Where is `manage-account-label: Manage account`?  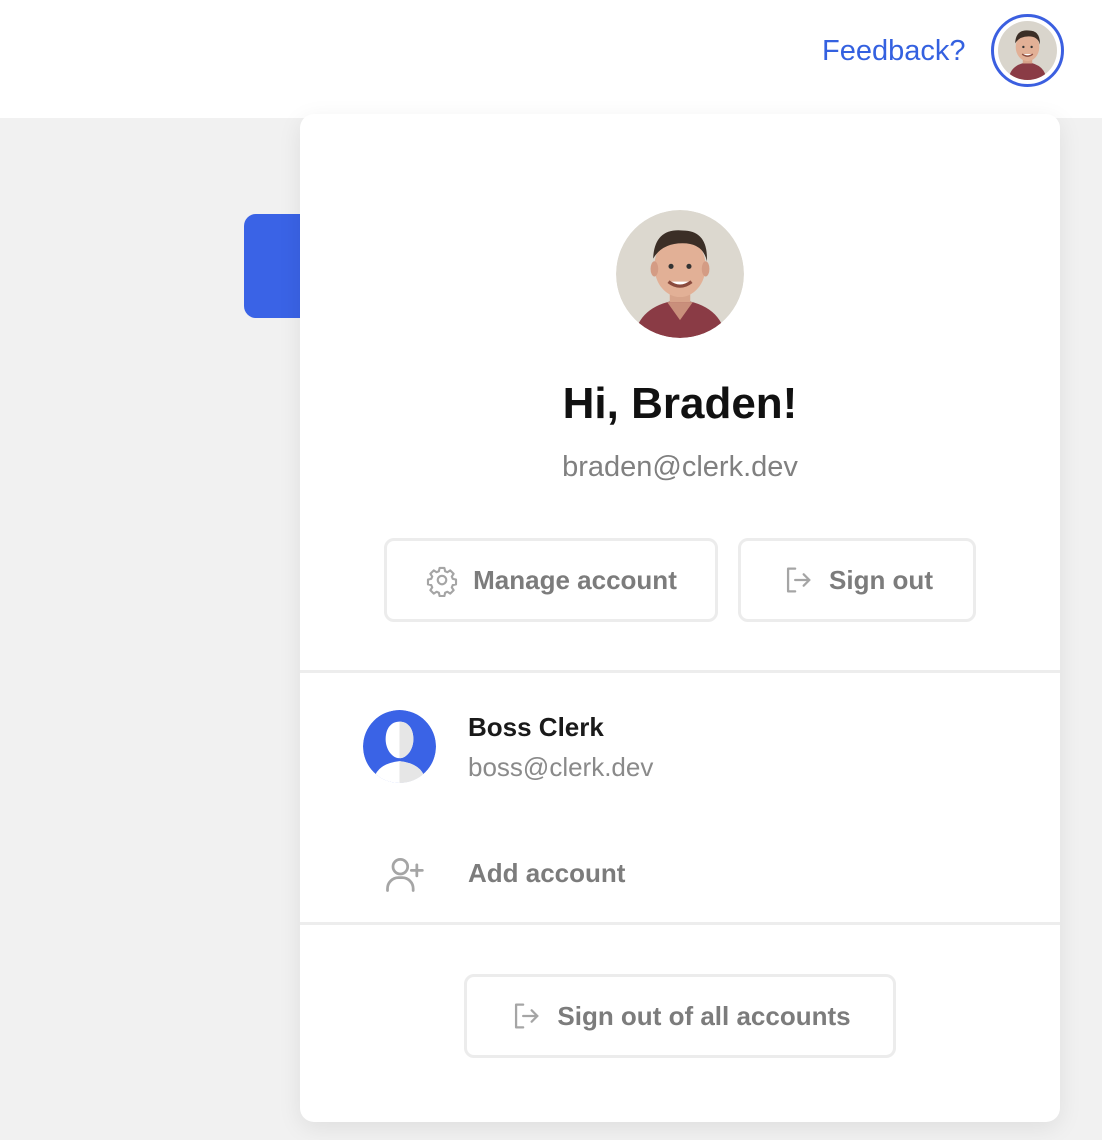
manage-account-label: Manage account is located at coordinates (575, 579).